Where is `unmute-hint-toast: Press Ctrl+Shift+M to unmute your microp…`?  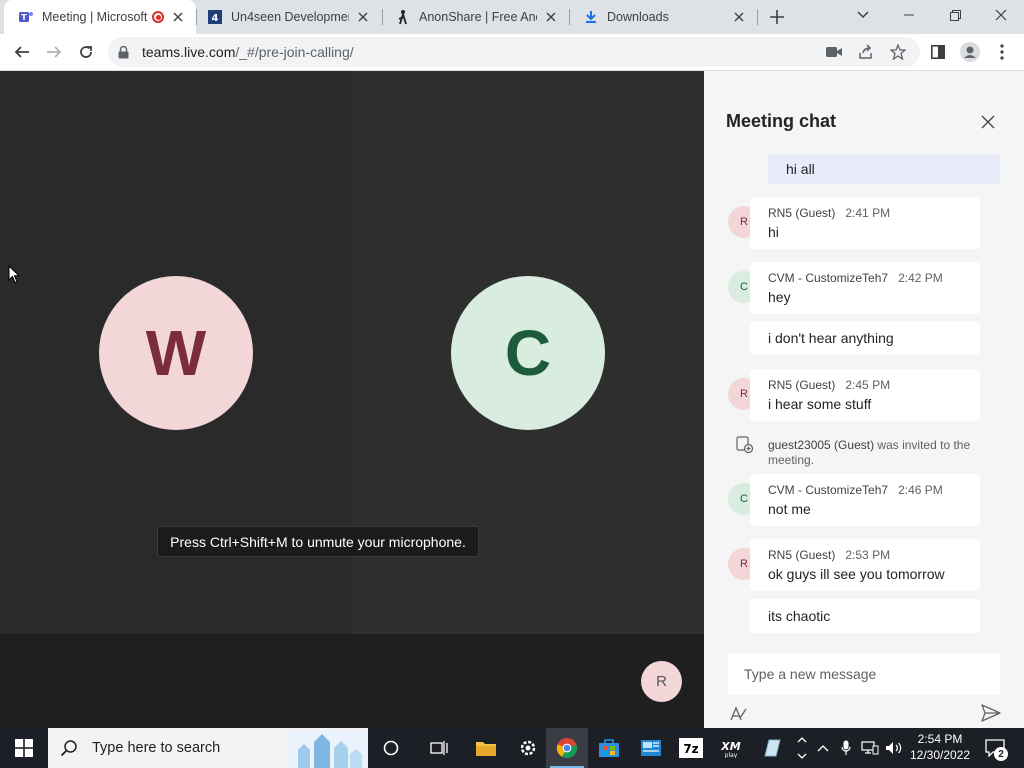 unmute-hint-toast: Press Ctrl+Shift+M to unmute your microp… is located at coordinates (318, 541).